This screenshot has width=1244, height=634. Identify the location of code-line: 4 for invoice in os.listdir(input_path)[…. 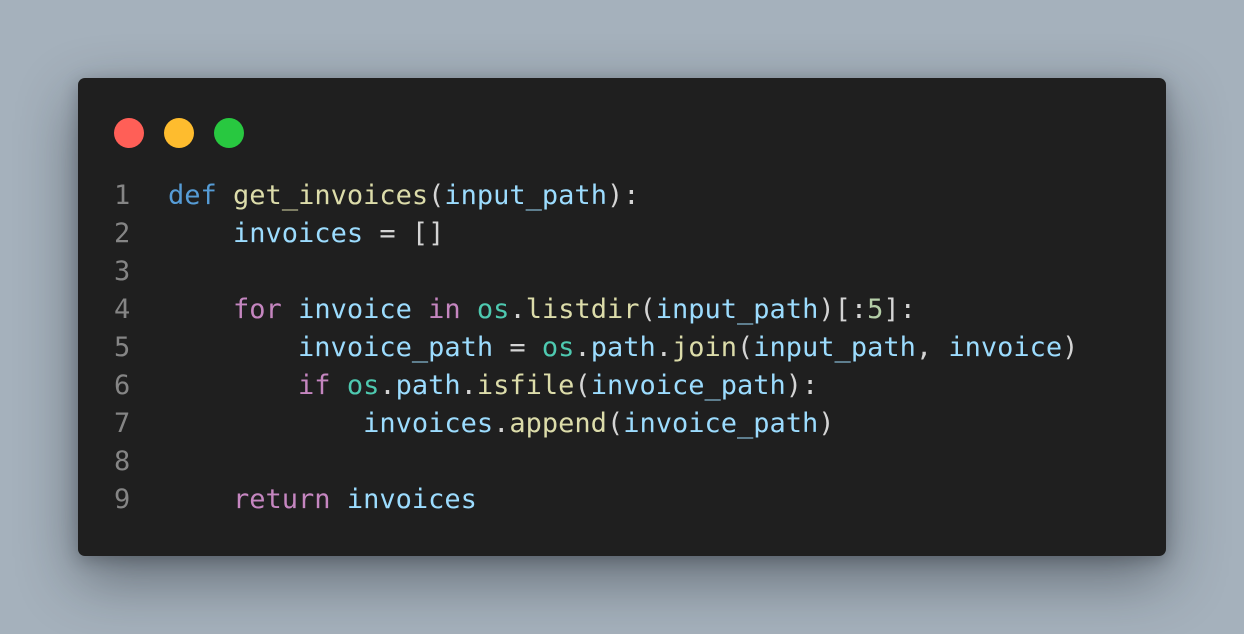
(622, 310).